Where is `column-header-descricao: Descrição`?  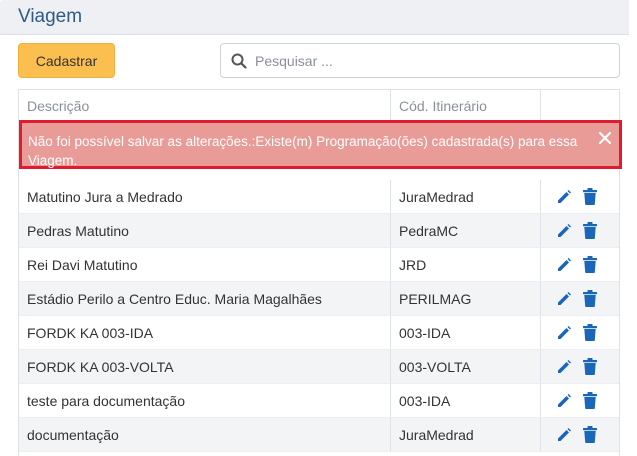 column-header-descricao: Descrição is located at coordinates (204, 105).